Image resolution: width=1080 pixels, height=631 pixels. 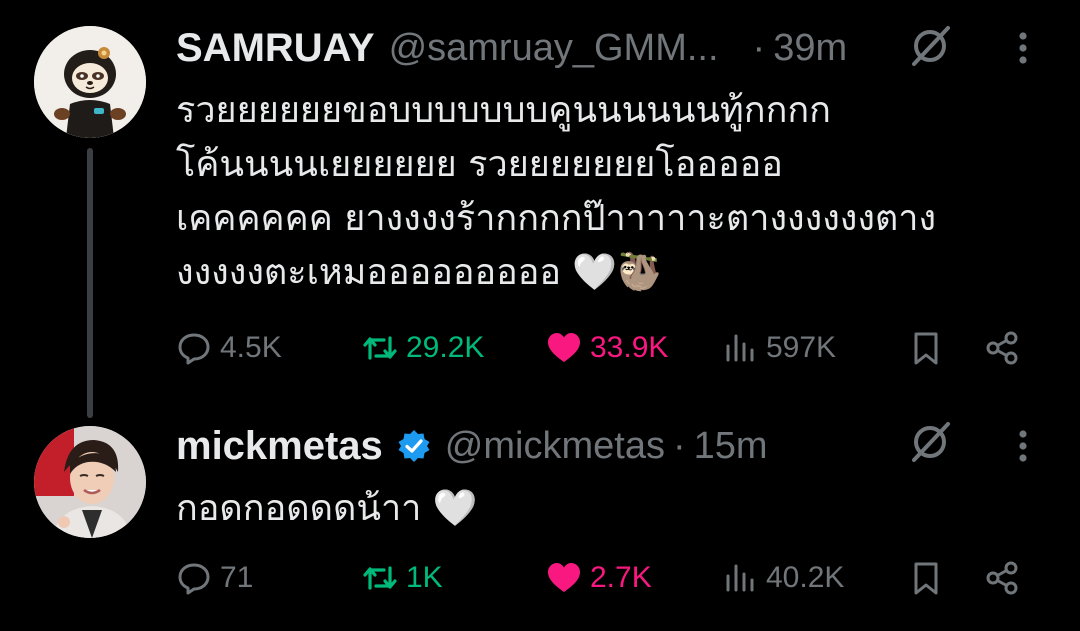 I want to click on reply-button: 4.5K, so click(x=229, y=348).